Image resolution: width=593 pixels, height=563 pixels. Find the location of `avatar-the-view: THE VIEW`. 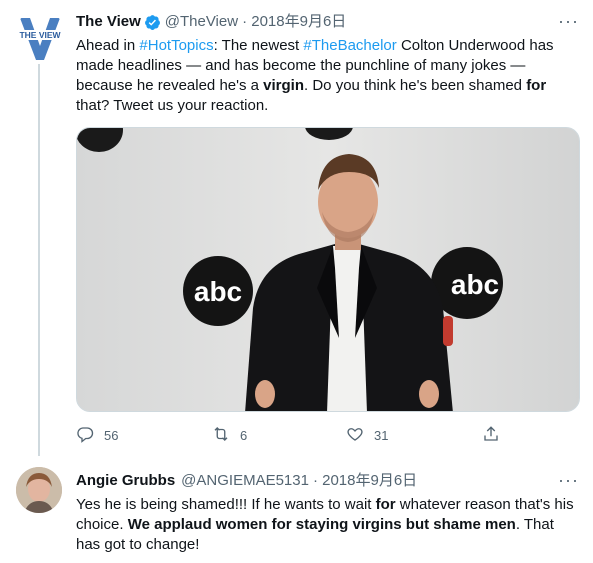

avatar-the-view: THE VIEW is located at coordinates (40, 36).